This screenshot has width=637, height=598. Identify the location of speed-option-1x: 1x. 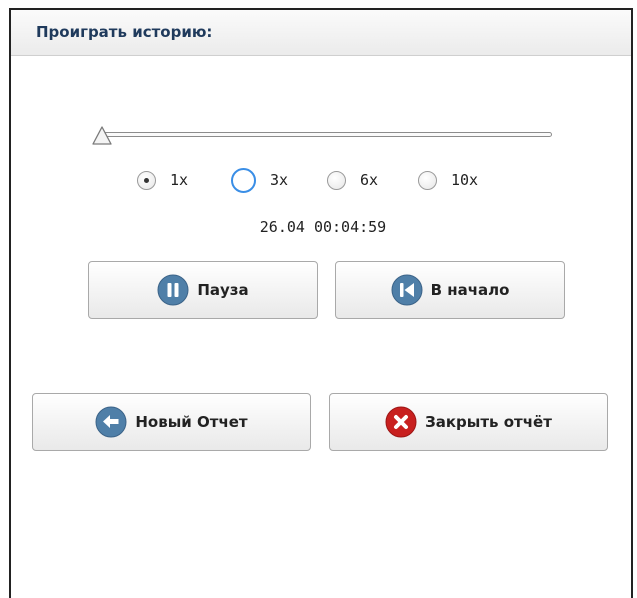
(162, 180).